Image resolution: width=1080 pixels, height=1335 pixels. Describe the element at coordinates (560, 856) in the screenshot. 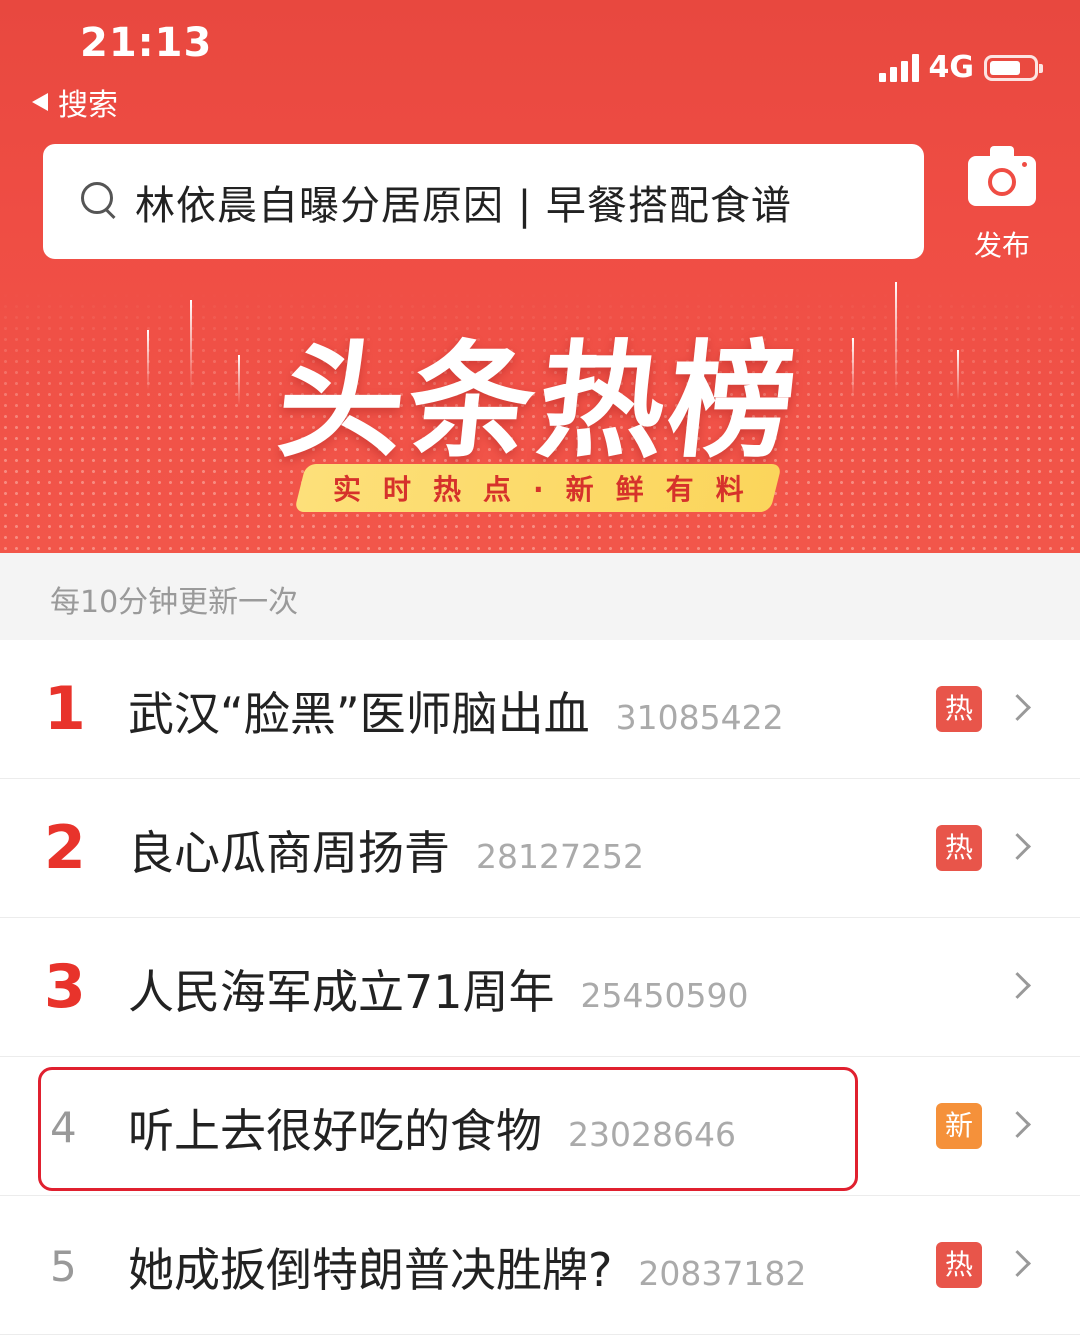

I see `hot-count: 28127252` at that location.